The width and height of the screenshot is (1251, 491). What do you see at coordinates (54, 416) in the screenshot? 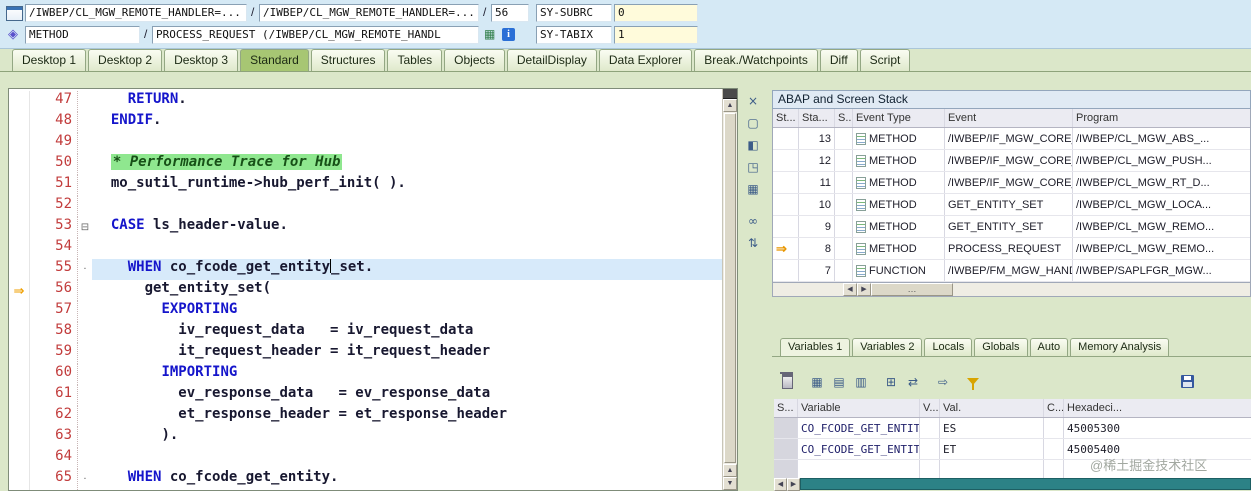
I see `line-number: 62` at bounding box center [54, 416].